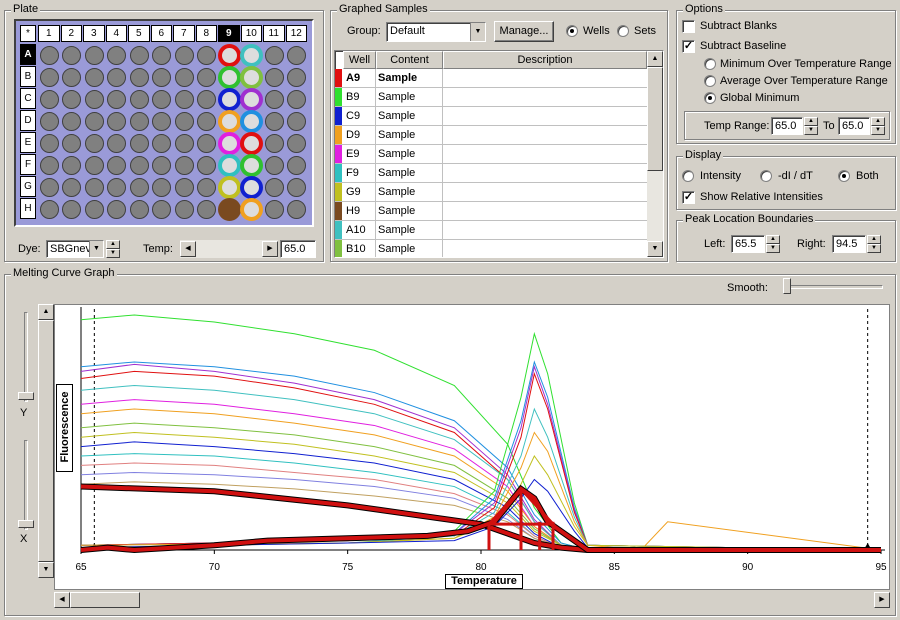  What do you see at coordinates (206, 33) in the screenshot?
I see `plate-col-header: 8` at bounding box center [206, 33].